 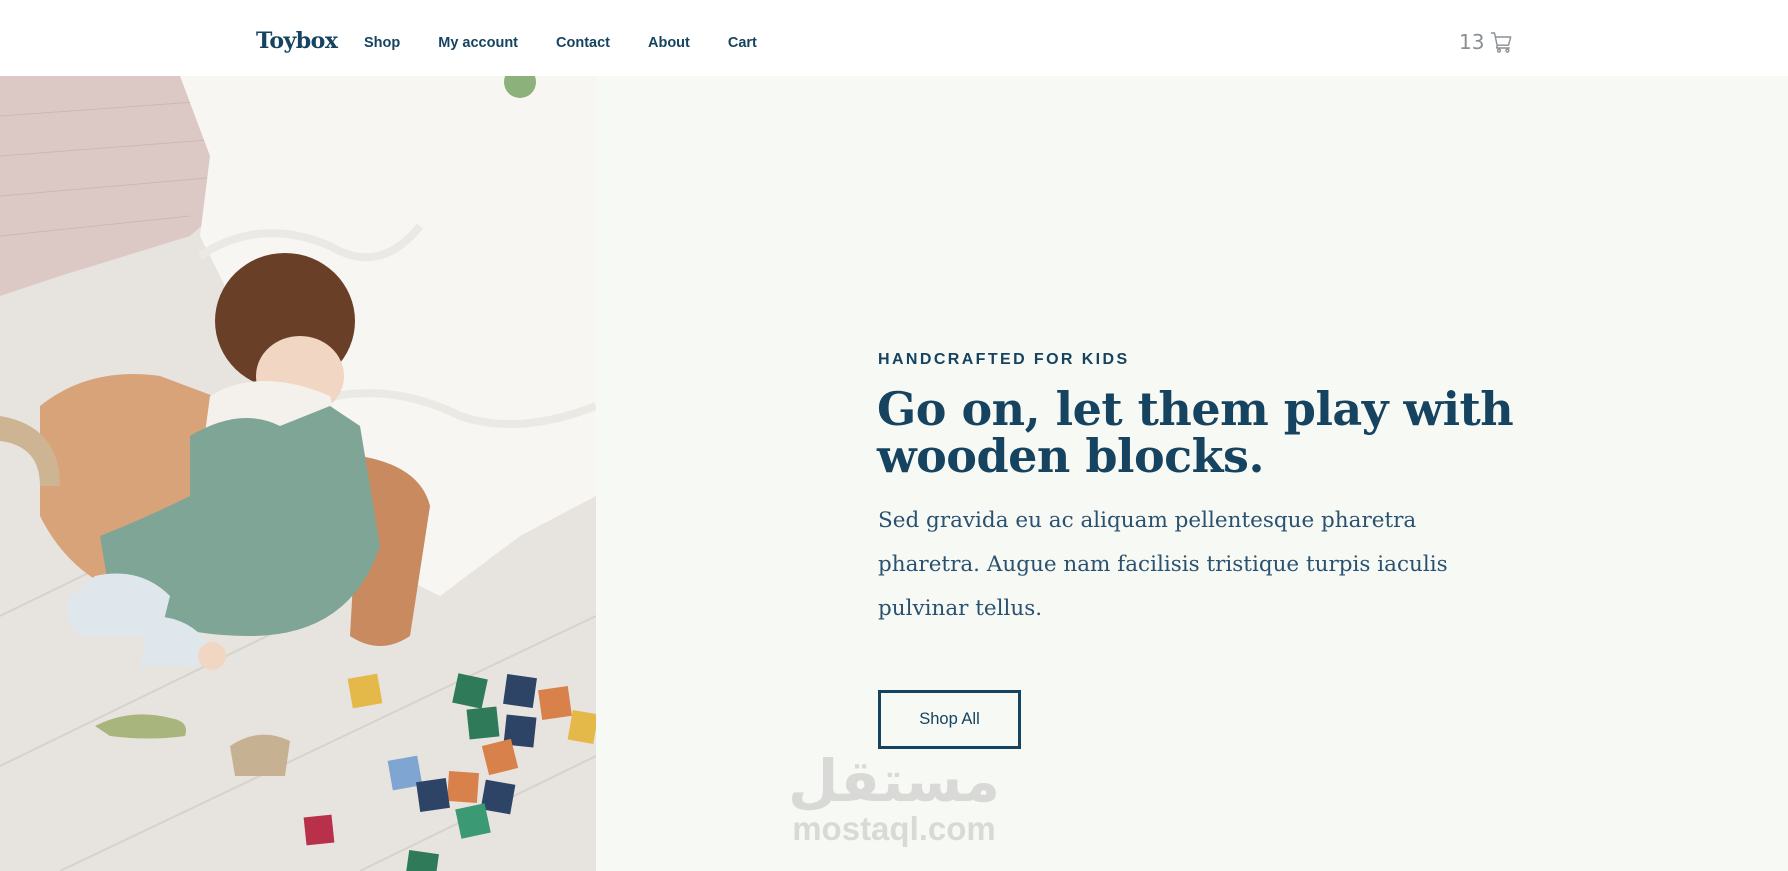 I want to click on watermark-latin: mostaql.com, so click(x=894, y=828).